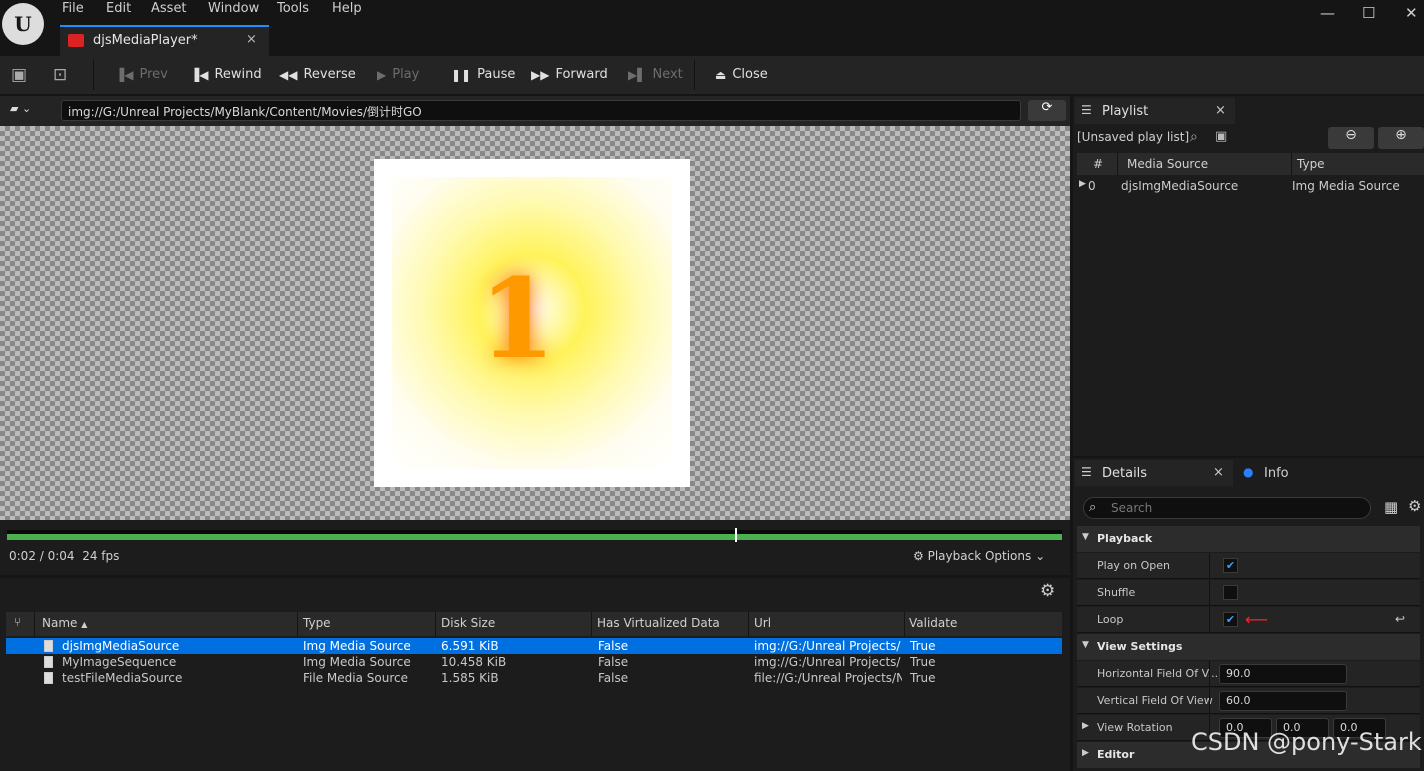 This screenshot has height=771, width=1424. Describe the element at coordinates (60, 75) in the screenshot. I see `browse-icon: ⊡` at that location.